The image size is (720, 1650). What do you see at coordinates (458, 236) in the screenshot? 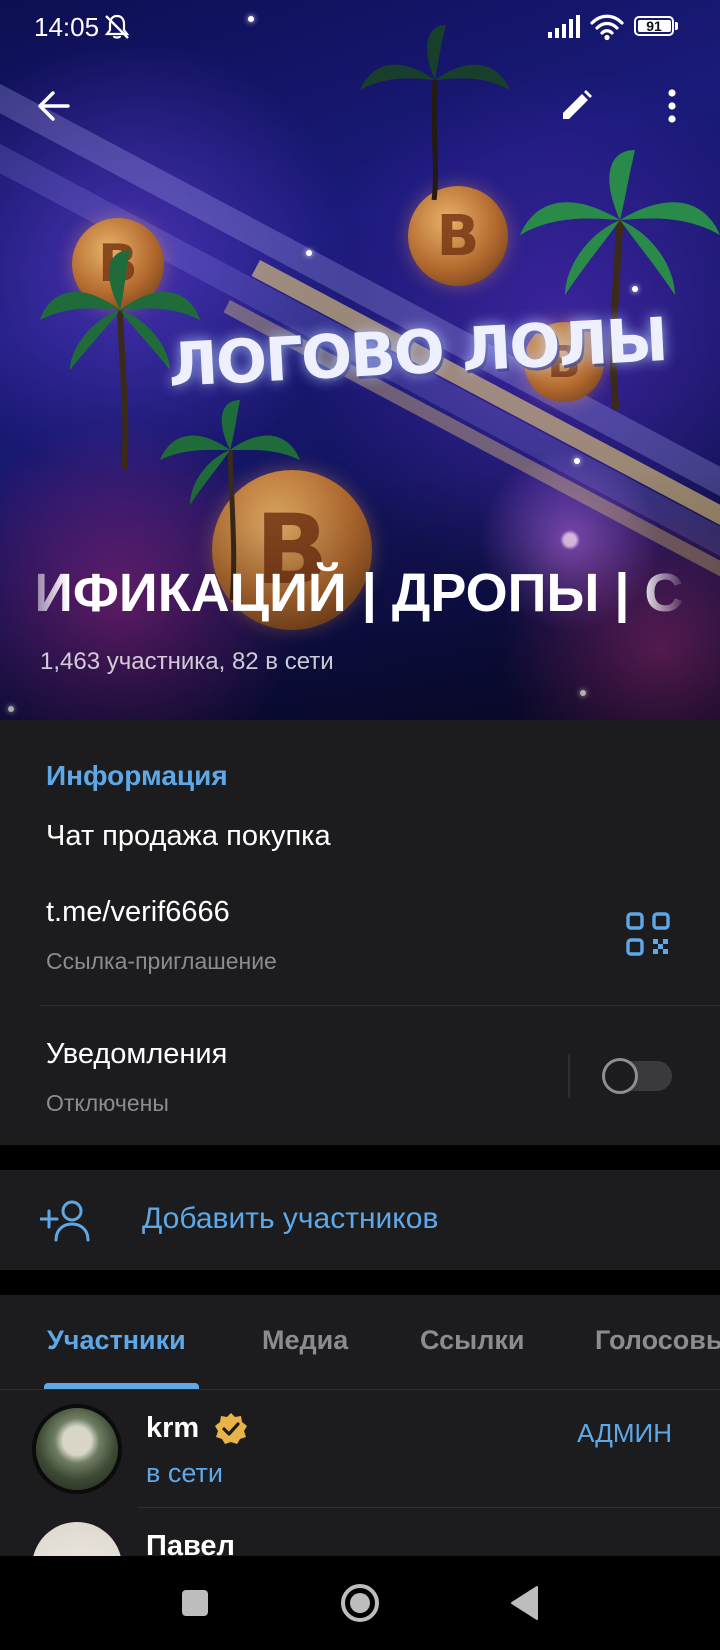
I see `bitcoin-coin-image` at bounding box center [458, 236].